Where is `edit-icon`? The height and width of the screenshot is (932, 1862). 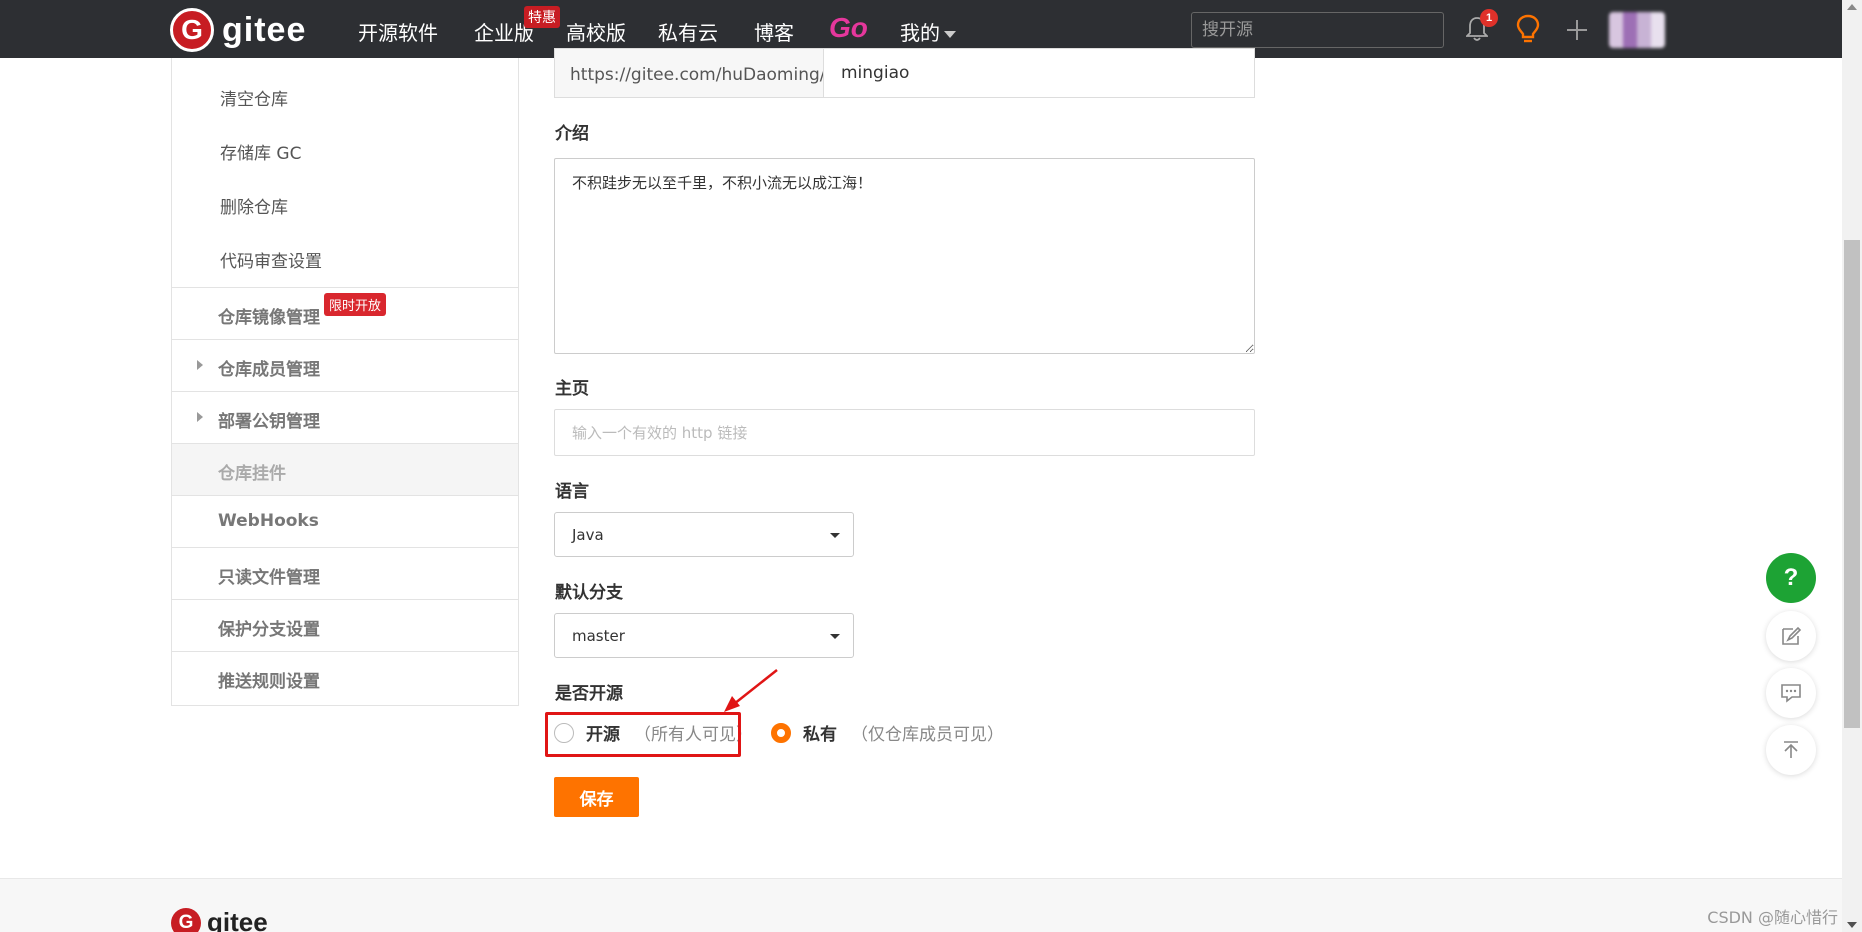 edit-icon is located at coordinates (1792, 635).